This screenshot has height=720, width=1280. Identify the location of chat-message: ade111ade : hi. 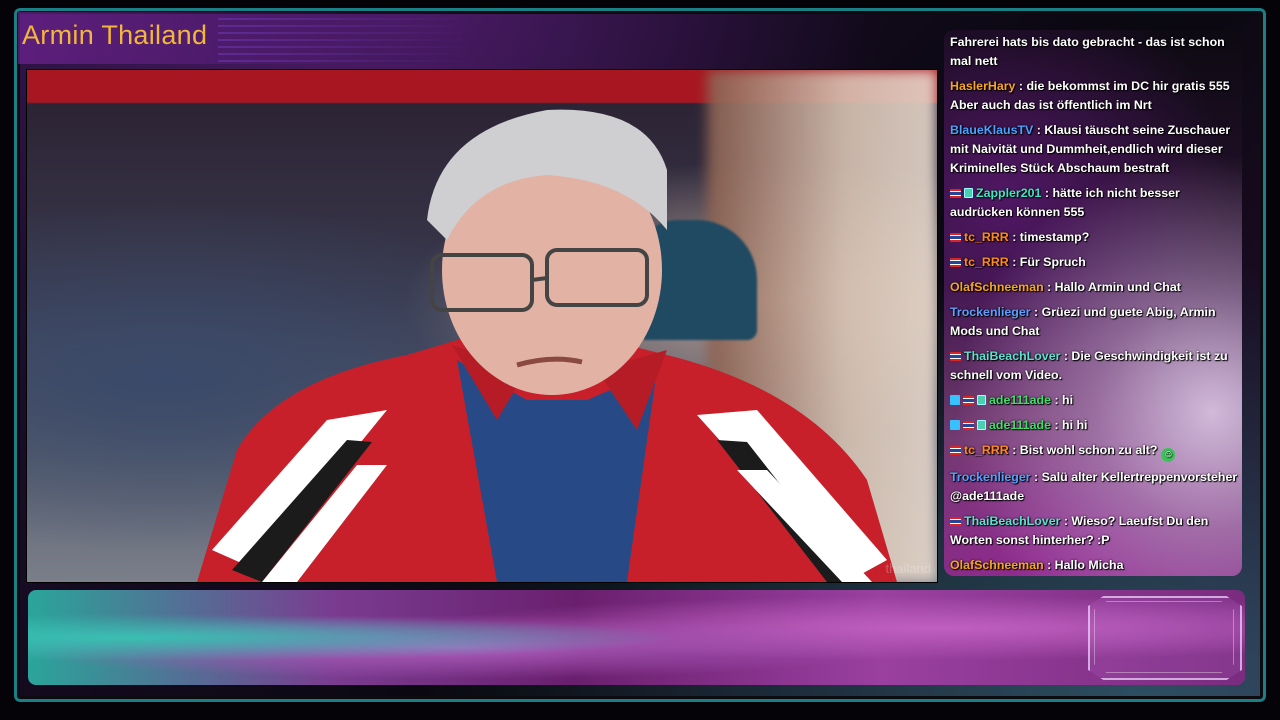
(1093, 400).